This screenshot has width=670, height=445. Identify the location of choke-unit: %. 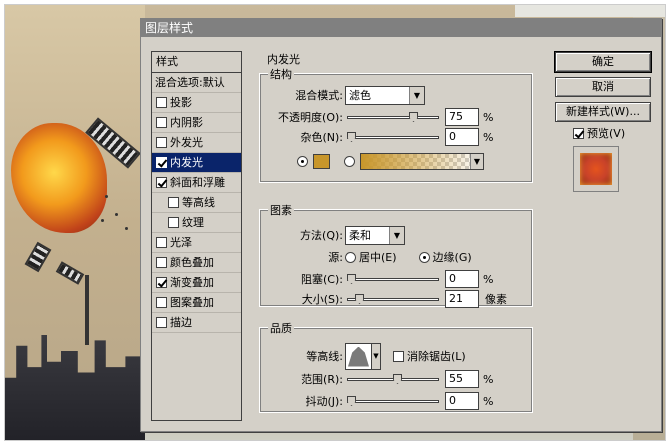
(488, 279).